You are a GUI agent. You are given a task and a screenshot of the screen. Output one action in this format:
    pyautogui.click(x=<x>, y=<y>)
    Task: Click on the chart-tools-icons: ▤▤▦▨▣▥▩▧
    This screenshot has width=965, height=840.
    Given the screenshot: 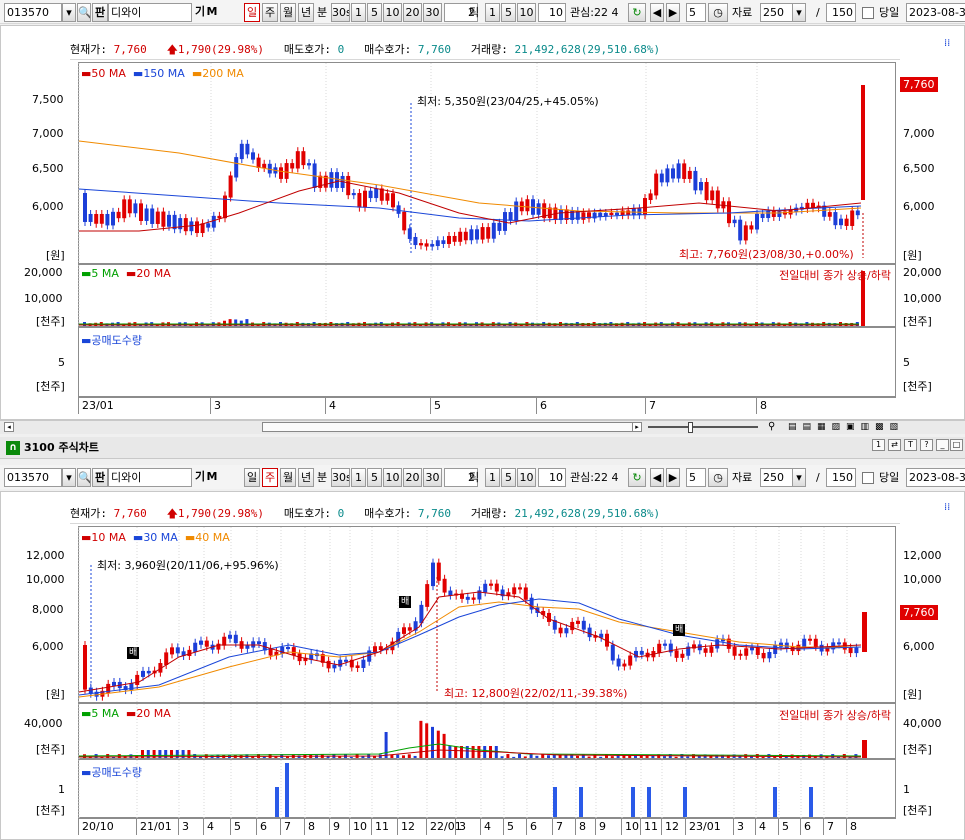 What is the action you would take?
    pyautogui.click(x=846, y=427)
    